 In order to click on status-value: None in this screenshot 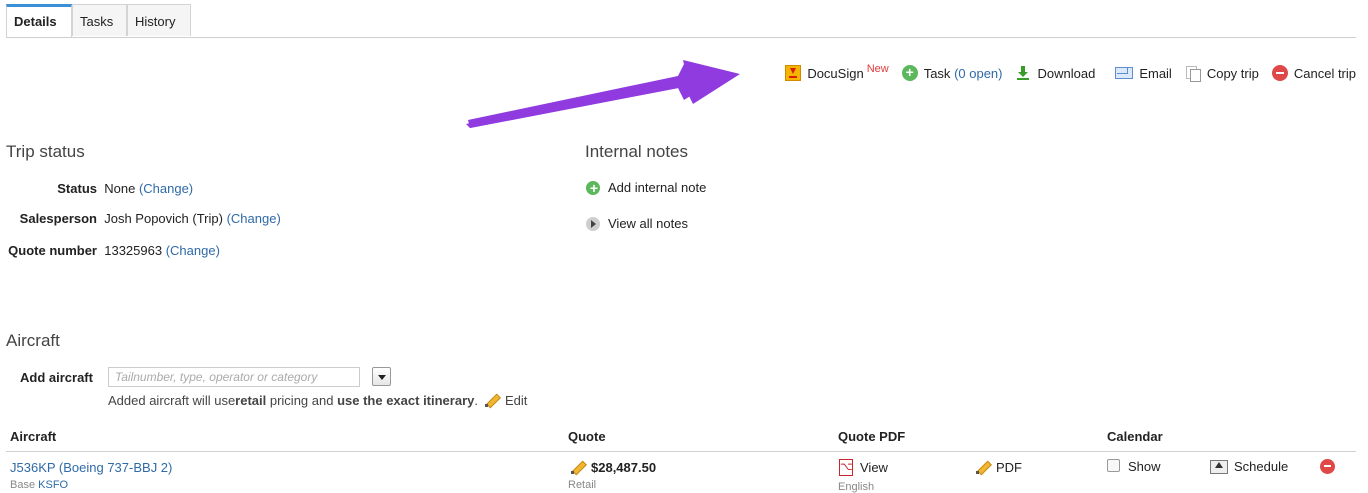, I will do `click(120, 188)`.